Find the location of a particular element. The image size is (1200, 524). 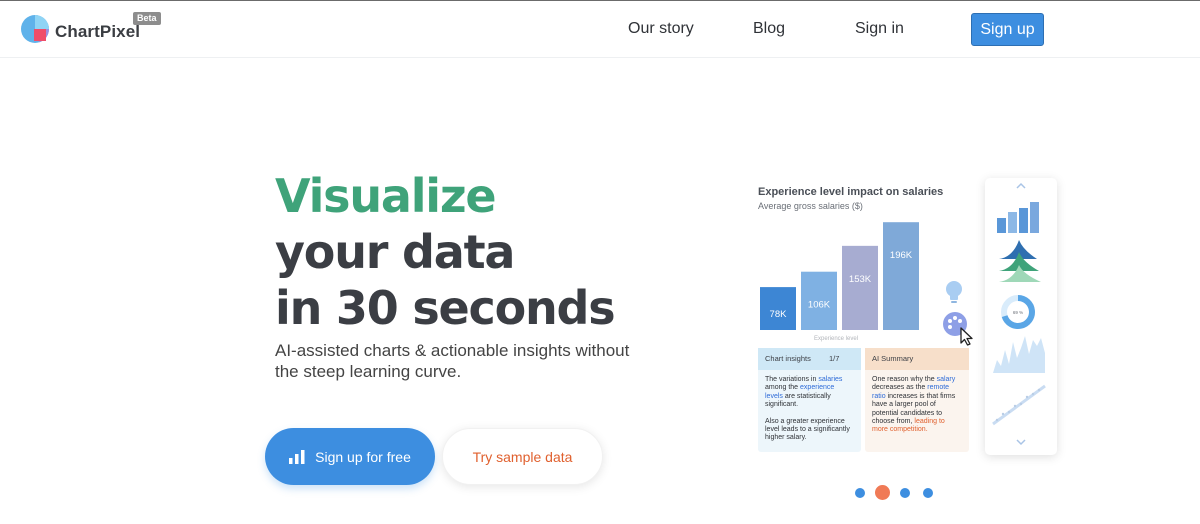

hero-title-line-3: in 30 seconds is located at coordinates (445, 308).